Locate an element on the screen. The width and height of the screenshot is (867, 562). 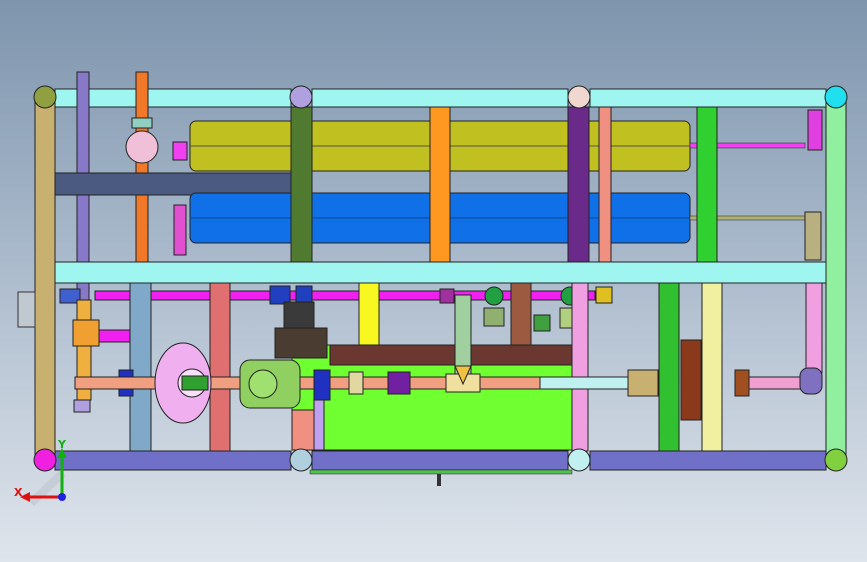
orange-tee-fitting is located at coordinates (86, 333).